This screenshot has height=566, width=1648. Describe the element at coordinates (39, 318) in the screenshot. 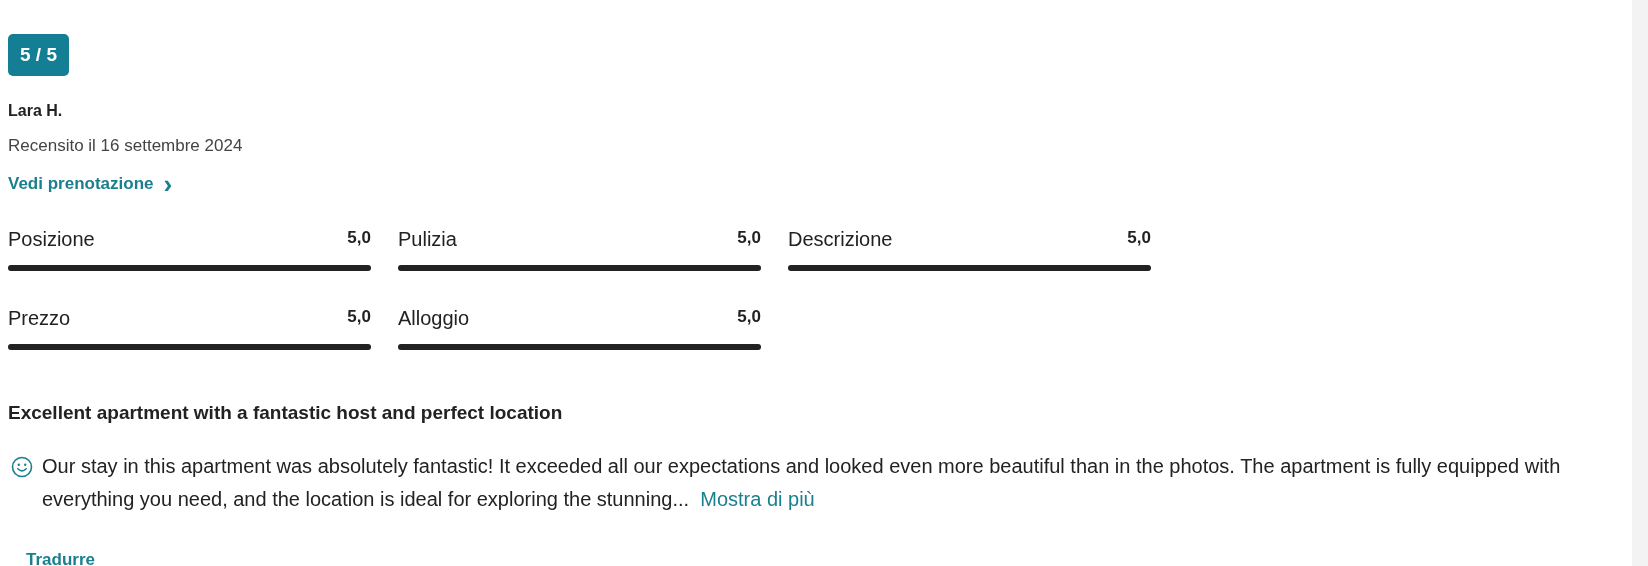

I see `score-label: Prezzo` at that location.